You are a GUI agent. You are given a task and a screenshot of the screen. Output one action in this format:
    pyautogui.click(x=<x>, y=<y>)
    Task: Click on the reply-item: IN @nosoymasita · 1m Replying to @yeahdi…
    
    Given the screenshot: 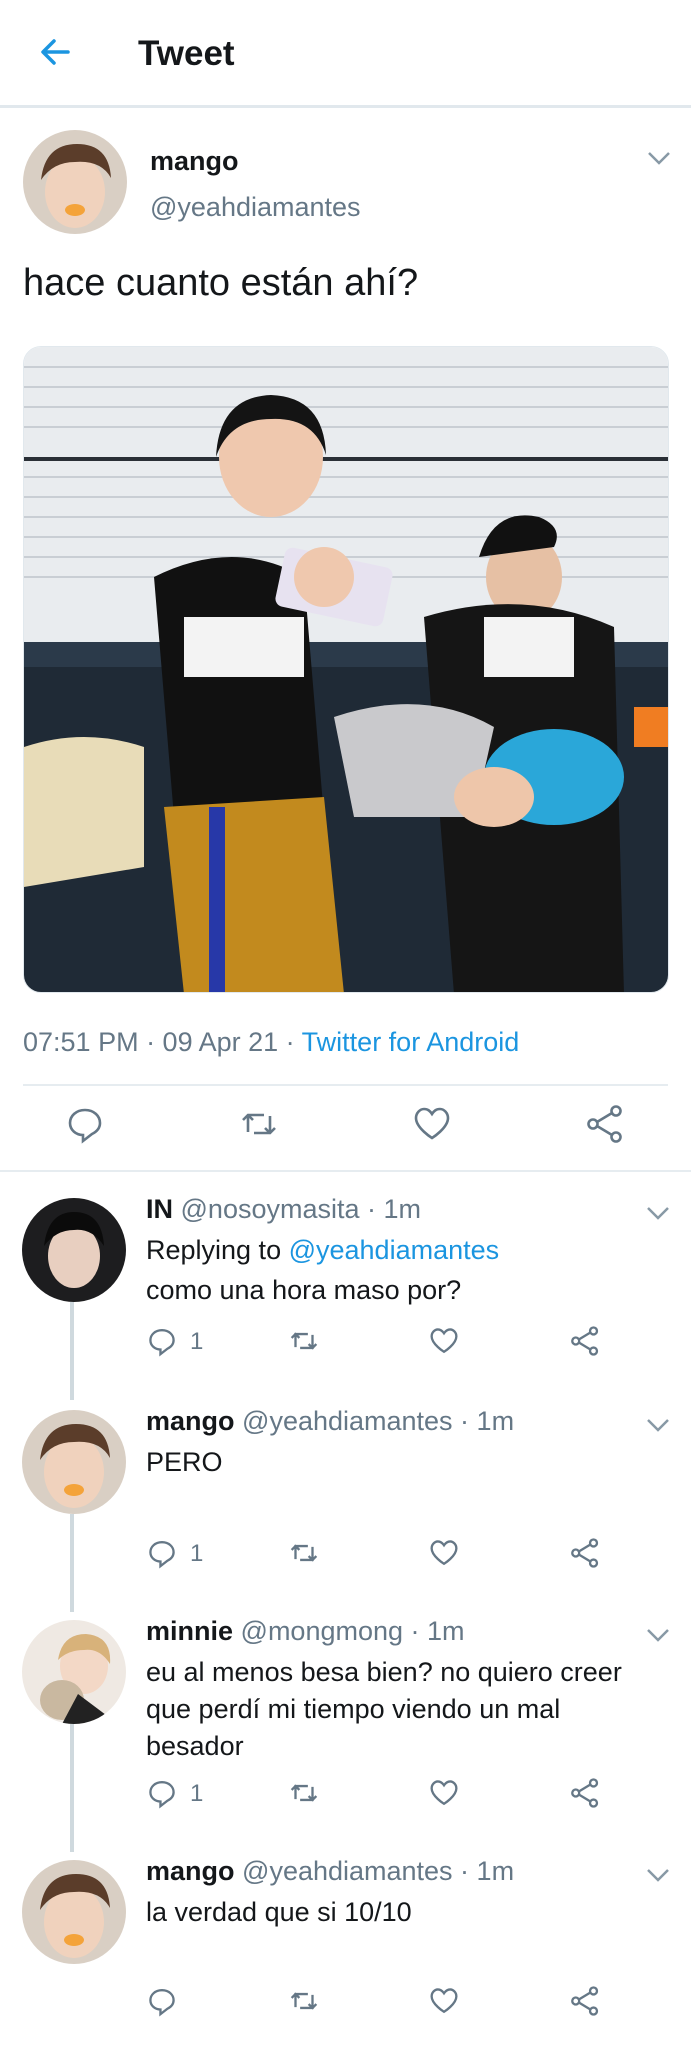 What is the action you would take?
    pyautogui.click(x=345, y=1275)
    